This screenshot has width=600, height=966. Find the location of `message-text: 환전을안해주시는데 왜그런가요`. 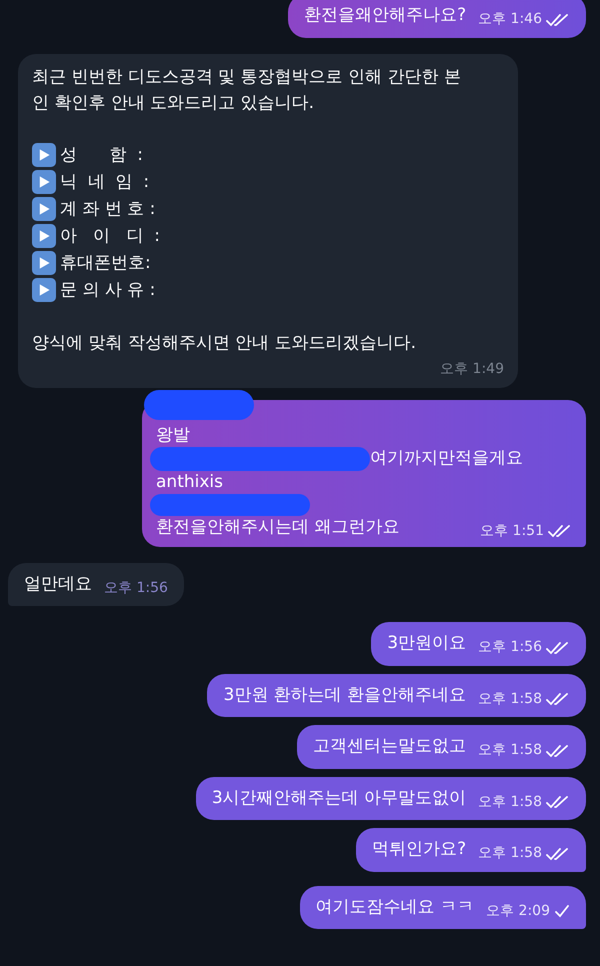

message-text: 환전을안해주시는데 왜그런가요 is located at coordinates (278, 527).